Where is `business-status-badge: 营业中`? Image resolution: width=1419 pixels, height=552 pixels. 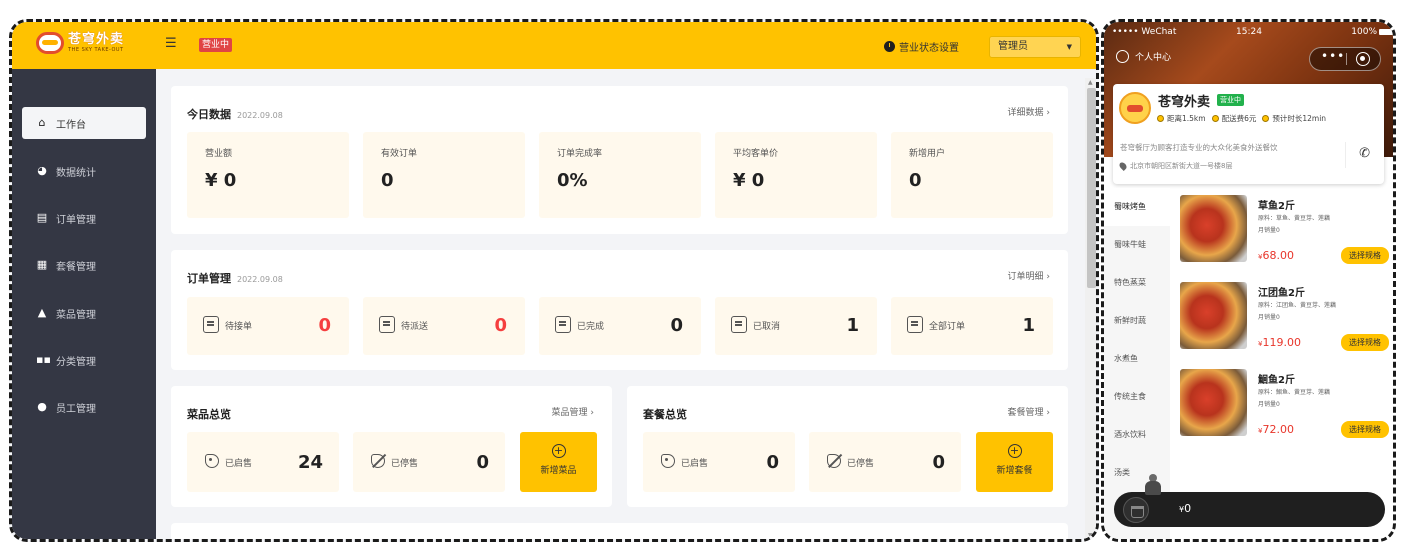
business-status-badge: 营业中 is located at coordinates (216, 45).